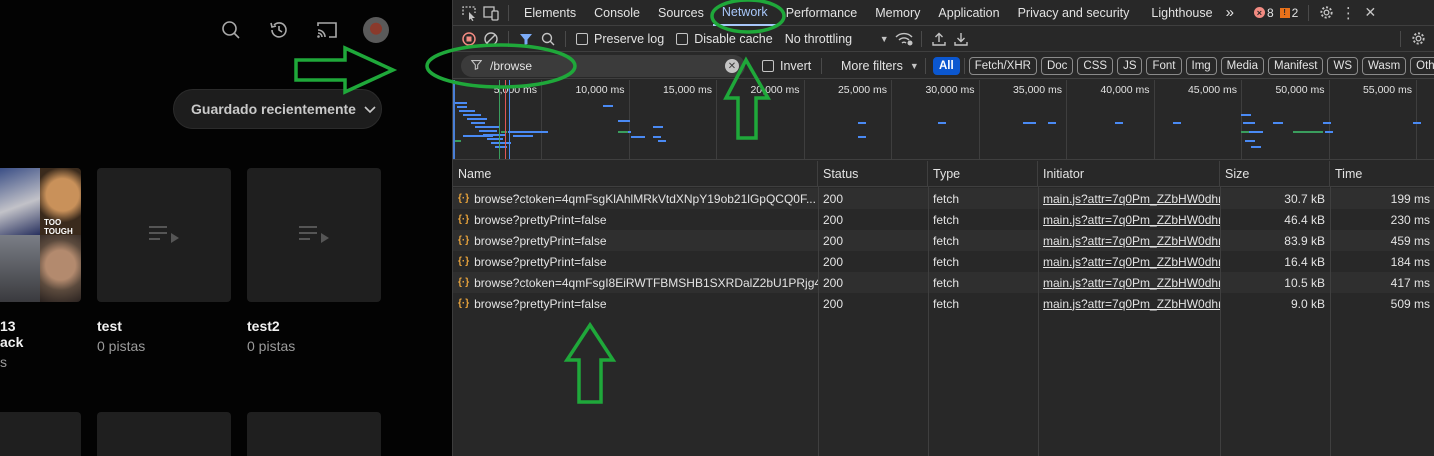 The height and width of the screenshot is (456, 1434). I want to click on chip-other: Other, so click(1422, 66).